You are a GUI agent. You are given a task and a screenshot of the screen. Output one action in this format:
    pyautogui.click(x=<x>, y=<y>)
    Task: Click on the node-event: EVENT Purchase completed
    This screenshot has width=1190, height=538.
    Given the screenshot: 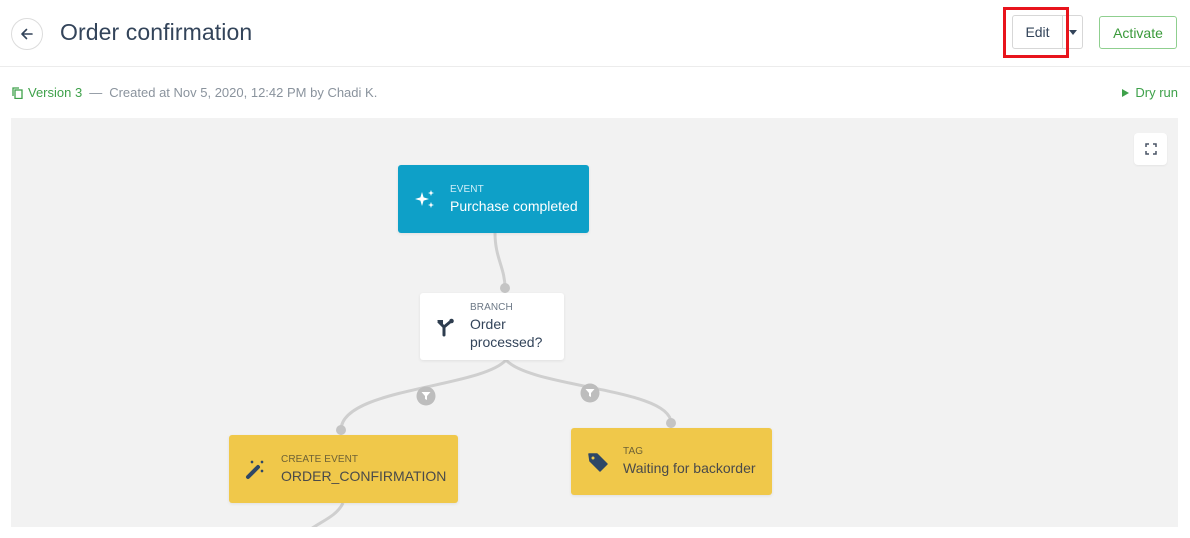 What is the action you would take?
    pyautogui.click(x=493, y=199)
    